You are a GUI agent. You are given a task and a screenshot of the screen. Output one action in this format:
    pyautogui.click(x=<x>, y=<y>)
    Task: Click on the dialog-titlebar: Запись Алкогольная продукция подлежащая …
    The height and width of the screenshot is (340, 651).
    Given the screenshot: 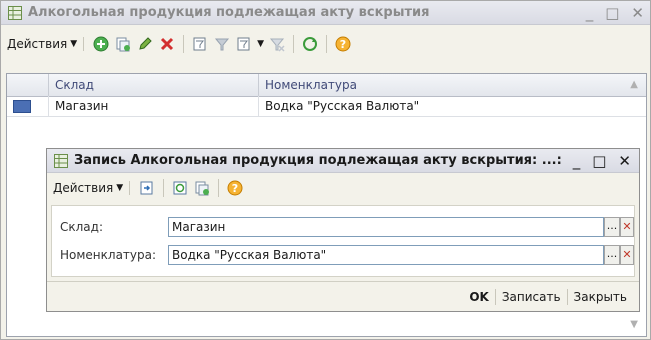 What is the action you would take?
    pyautogui.click(x=343, y=161)
    